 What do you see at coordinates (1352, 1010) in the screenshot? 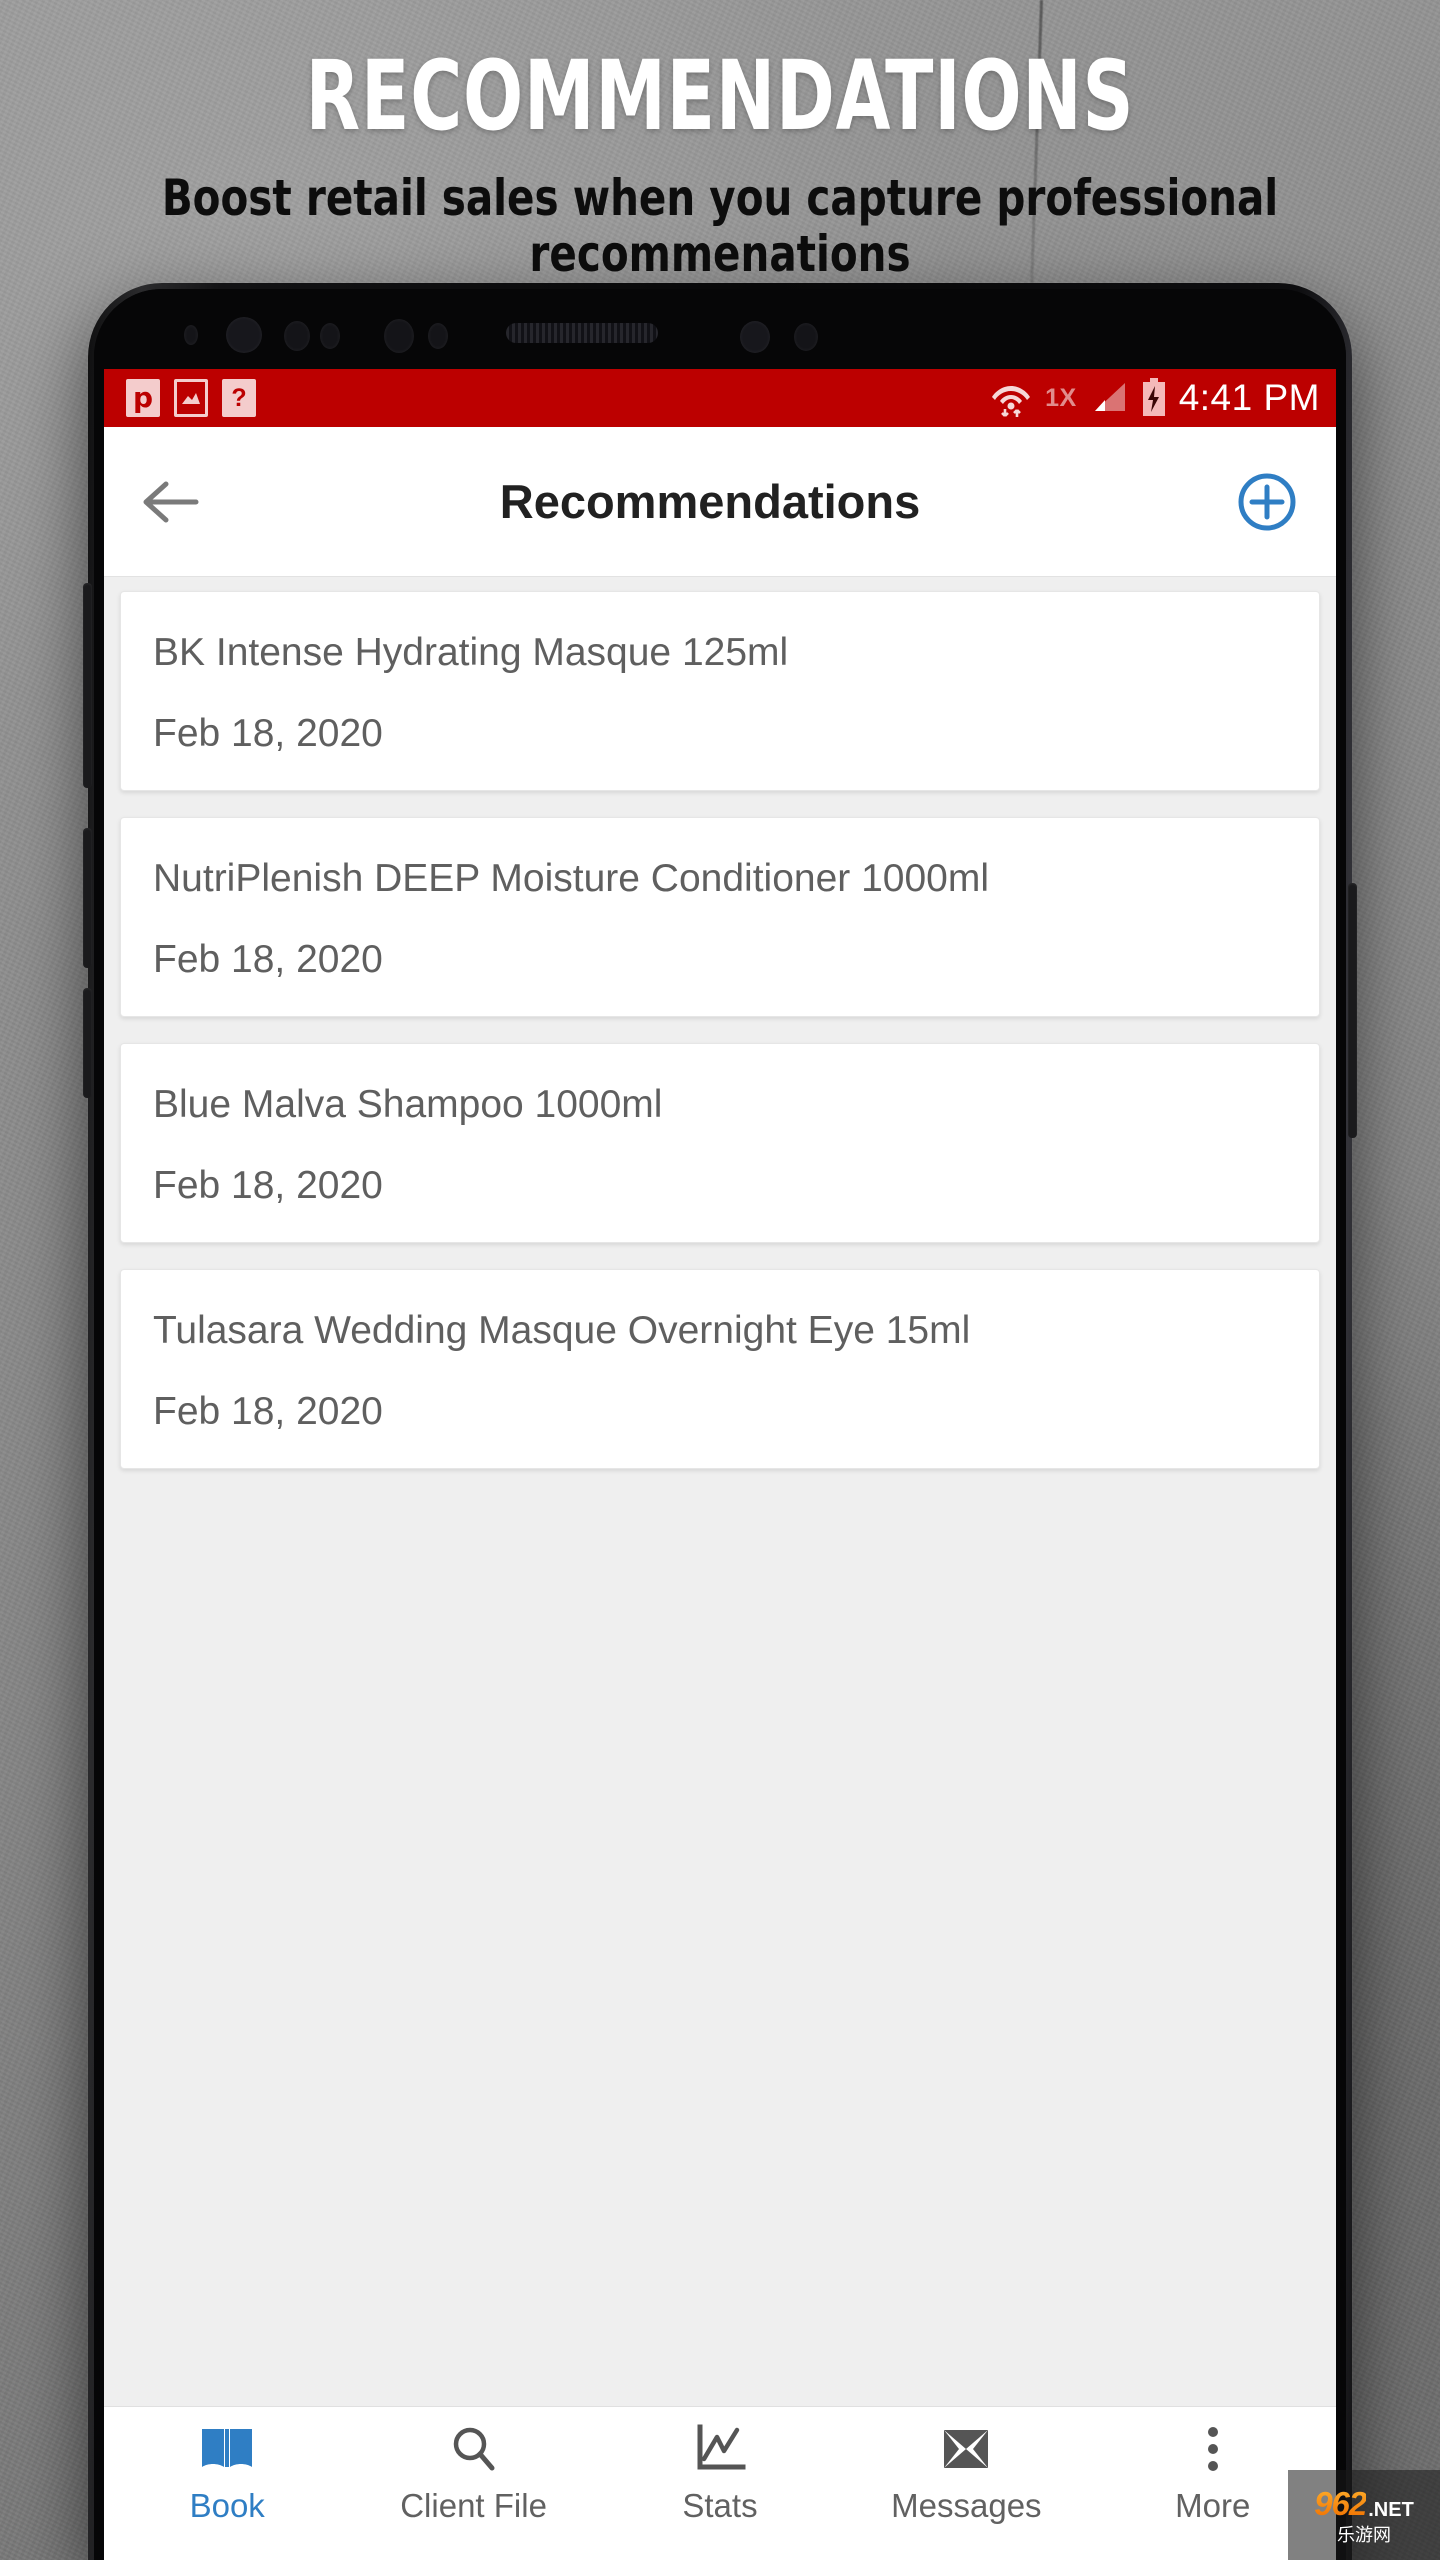
I see `power-button` at bounding box center [1352, 1010].